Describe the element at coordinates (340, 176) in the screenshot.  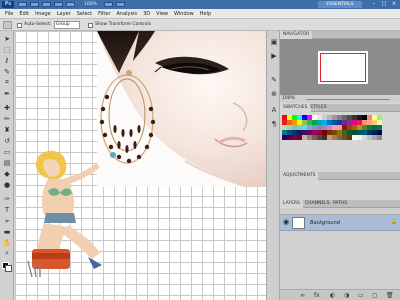
I see `adjustments-tab-bar: ADJUSTMENTS` at that location.